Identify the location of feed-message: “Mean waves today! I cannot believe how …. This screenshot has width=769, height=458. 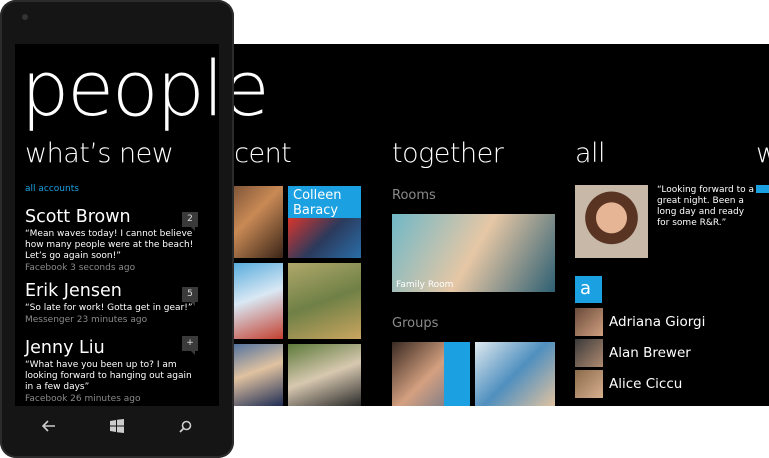
(109, 245).